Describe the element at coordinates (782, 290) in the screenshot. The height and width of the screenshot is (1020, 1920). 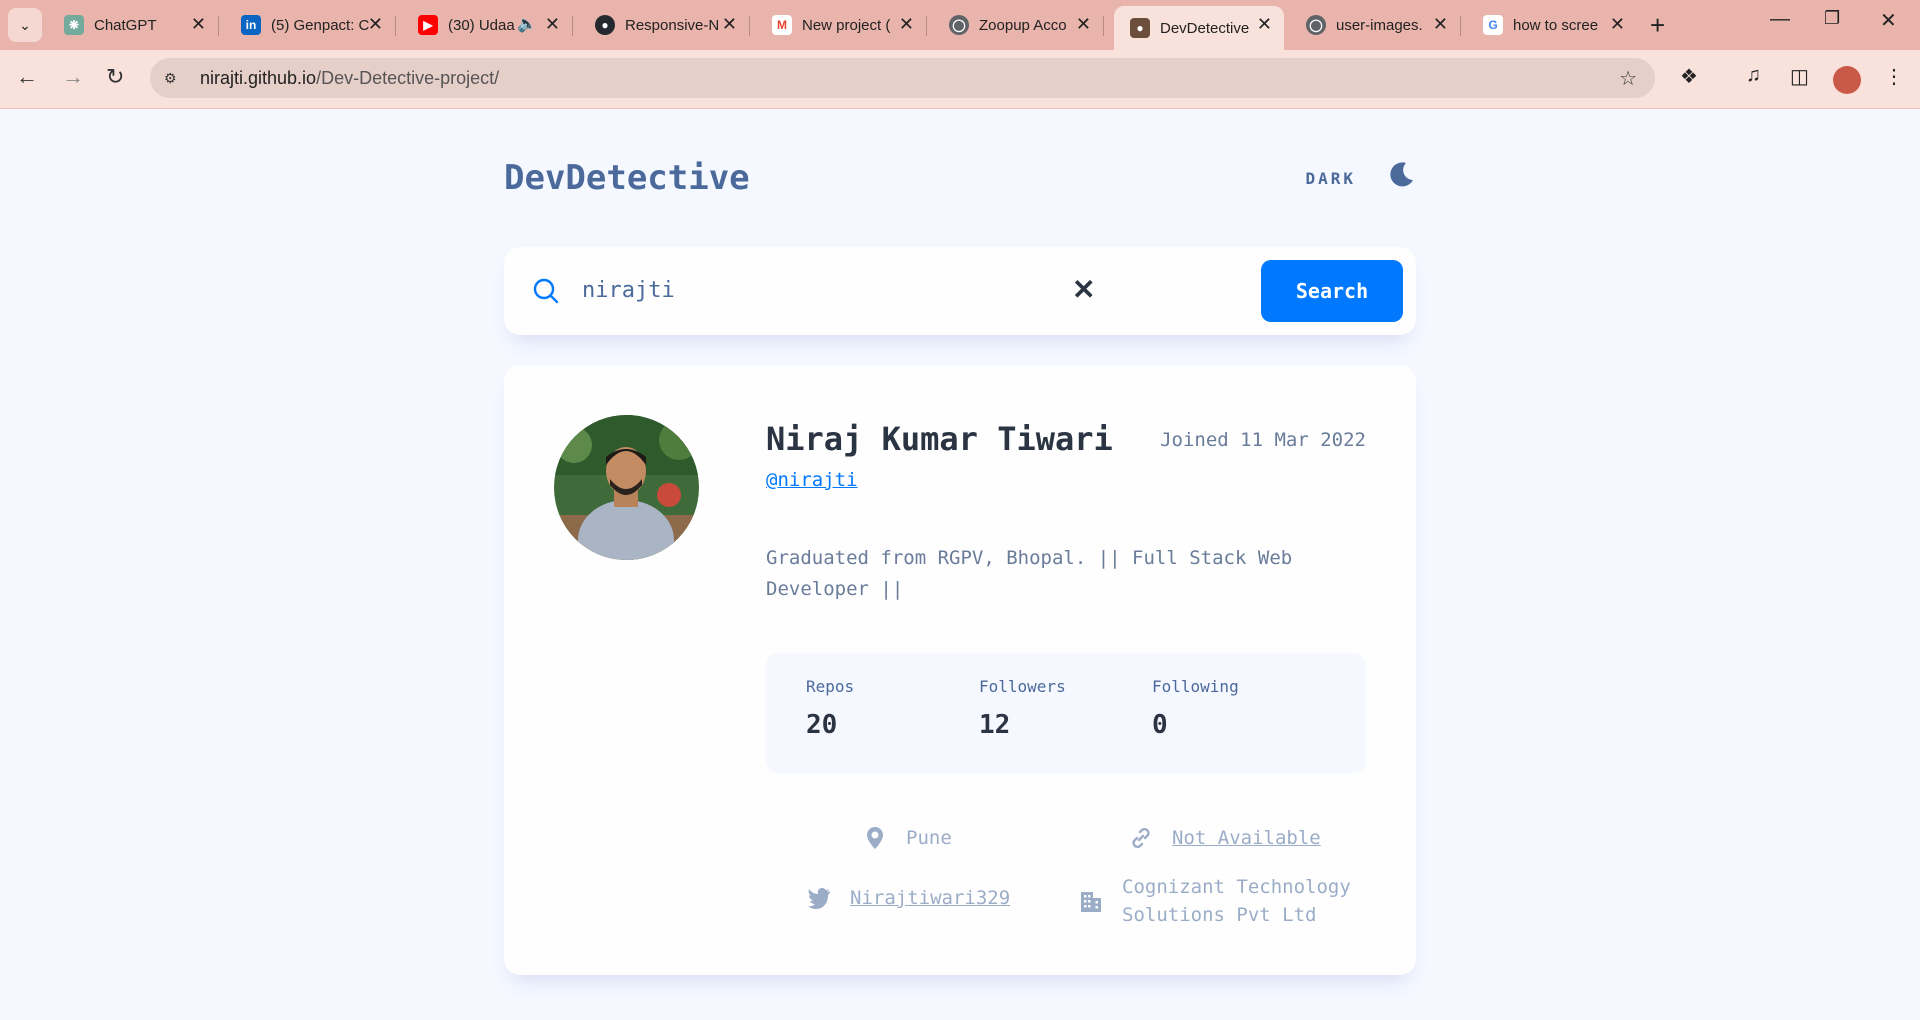
I see `search-input` at that location.